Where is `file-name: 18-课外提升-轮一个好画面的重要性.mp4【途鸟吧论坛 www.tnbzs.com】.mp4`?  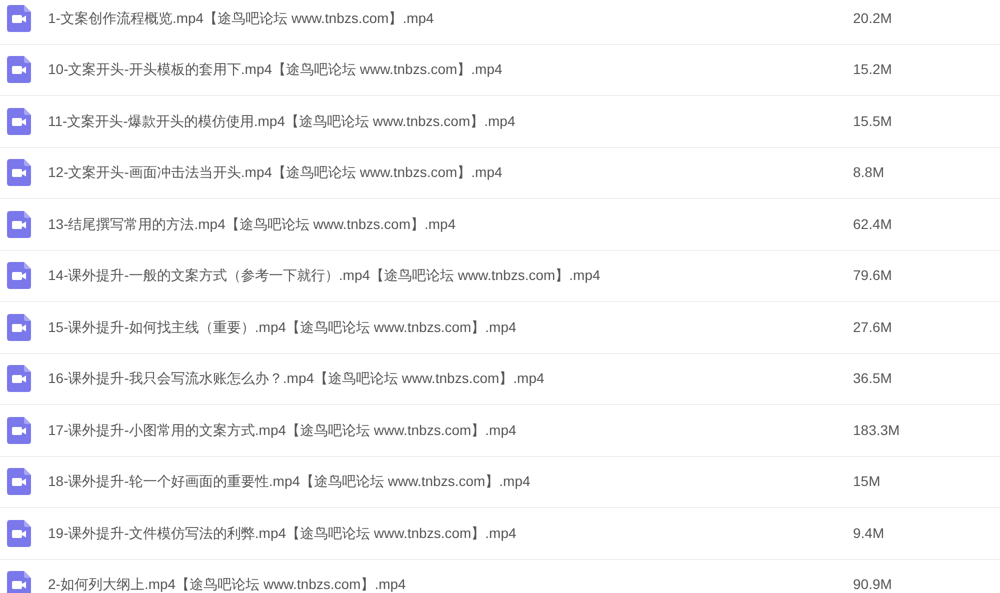 file-name: 18-课外提升-轮一个好画面的重要性.mp4【途鸟吧论坛 www.tnbzs.com】.mp4 is located at coordinates (450, 481).